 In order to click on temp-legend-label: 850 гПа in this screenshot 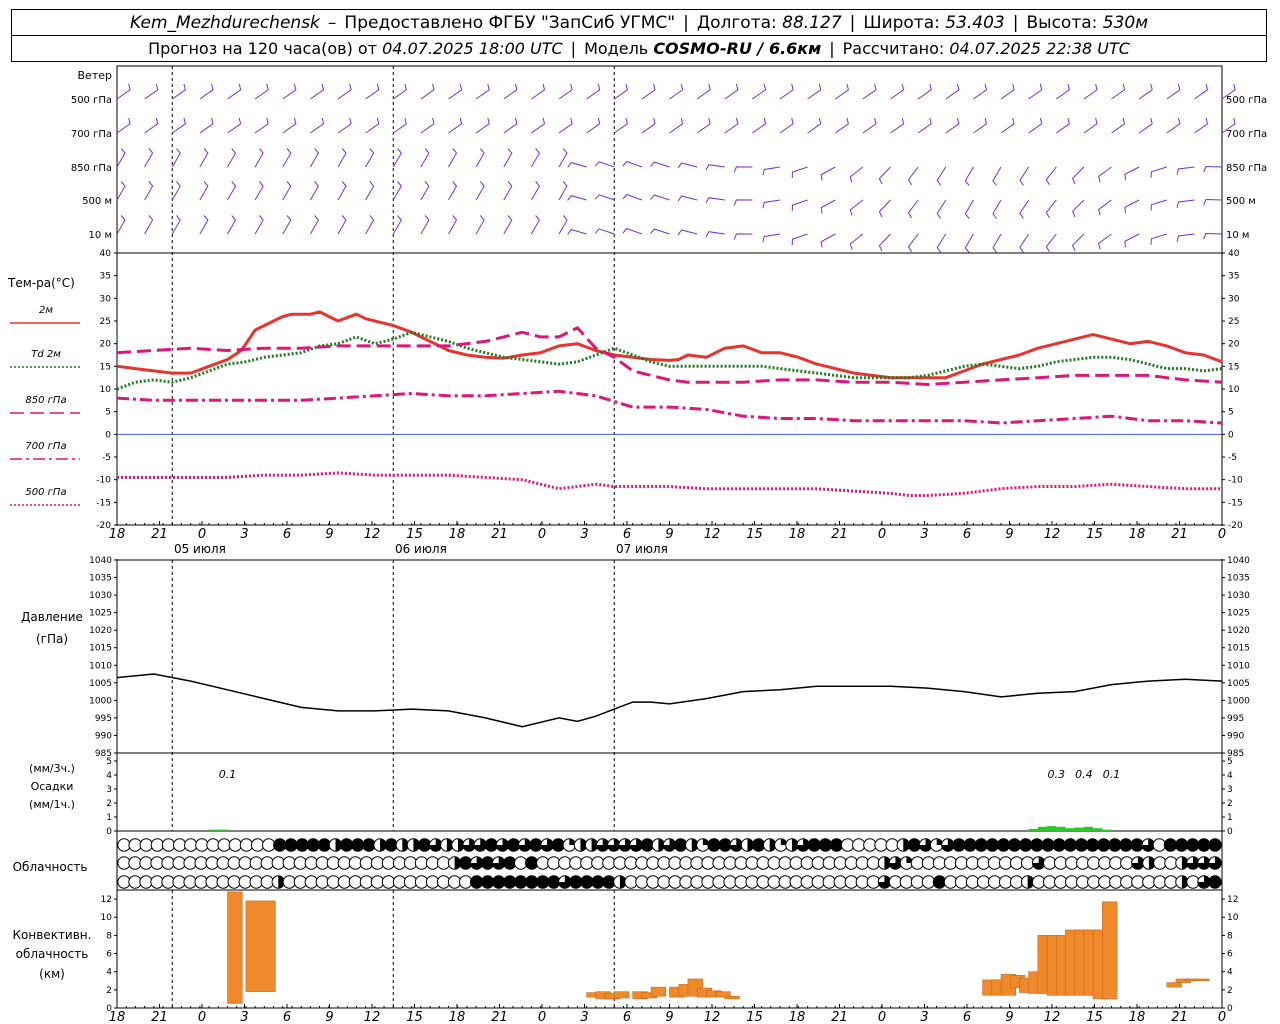, I will do `click(45, 400)`.